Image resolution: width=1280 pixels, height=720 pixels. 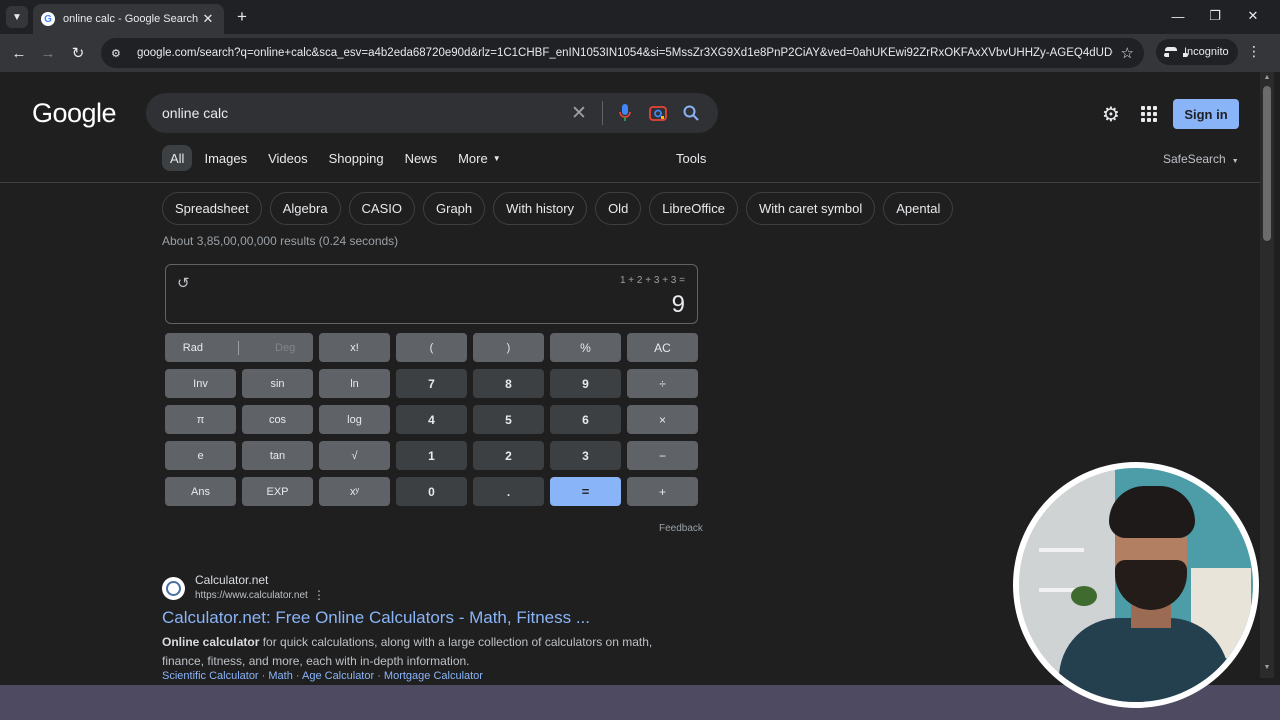 I want to click on chip-graph: Graph, so click(x=454, y=208).